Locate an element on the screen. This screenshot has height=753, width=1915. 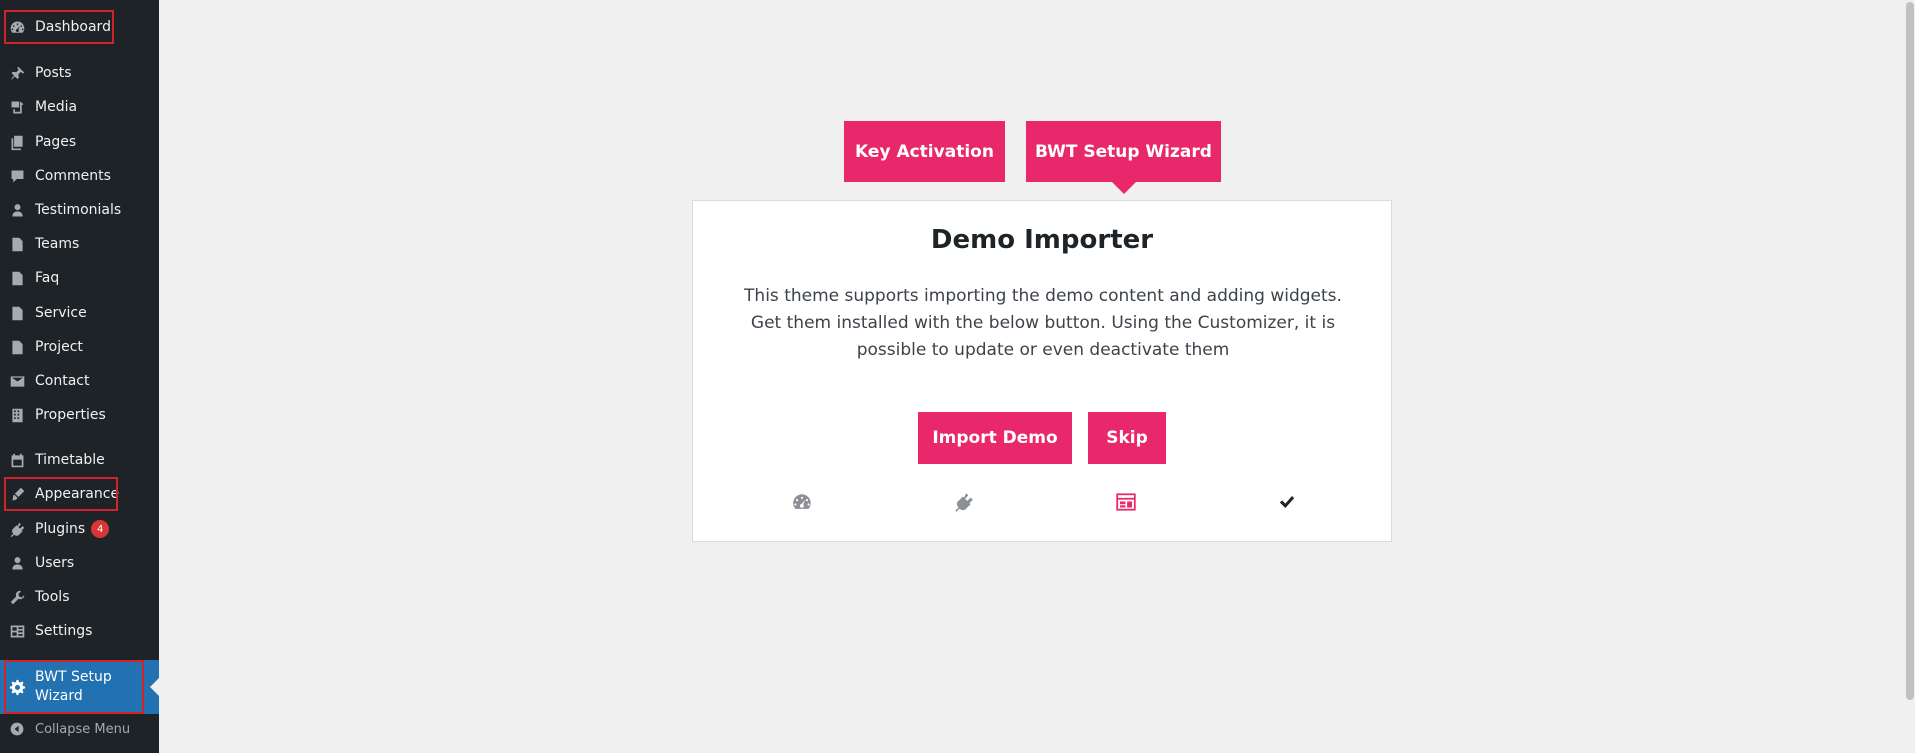
sidebar-item-label: Appearance is located at coordinates (77, 494).